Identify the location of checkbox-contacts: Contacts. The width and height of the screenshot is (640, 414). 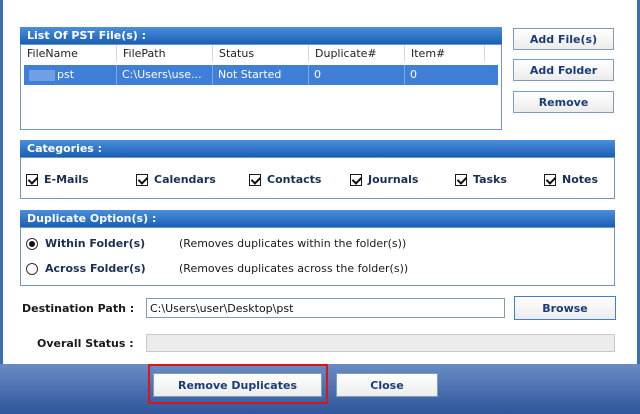
(285, 179).